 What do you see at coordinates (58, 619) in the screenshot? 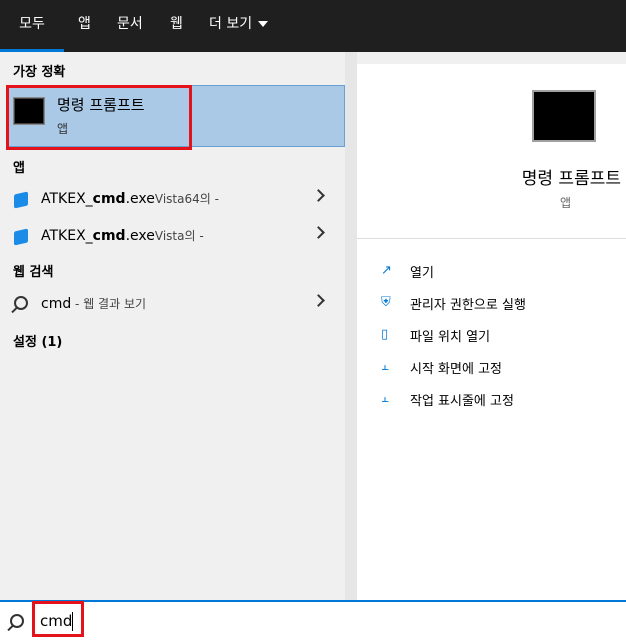
I see `annotation-highlight-search` at bounding box center [58, 619].